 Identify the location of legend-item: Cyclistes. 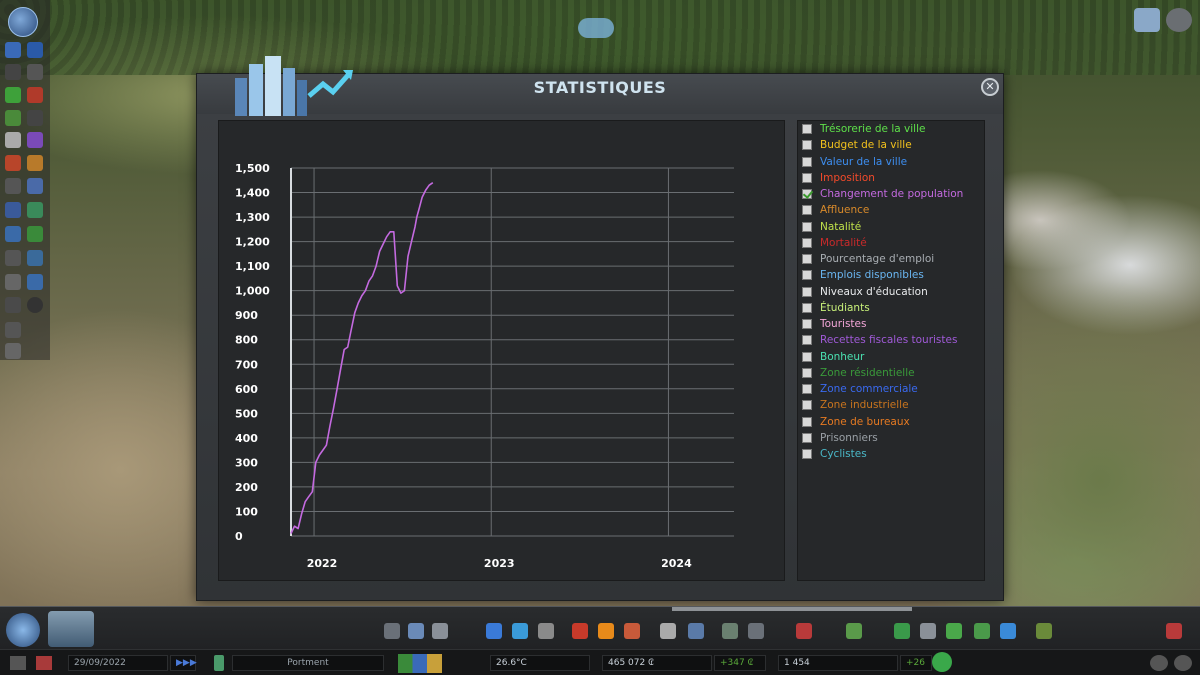
(834, 454).